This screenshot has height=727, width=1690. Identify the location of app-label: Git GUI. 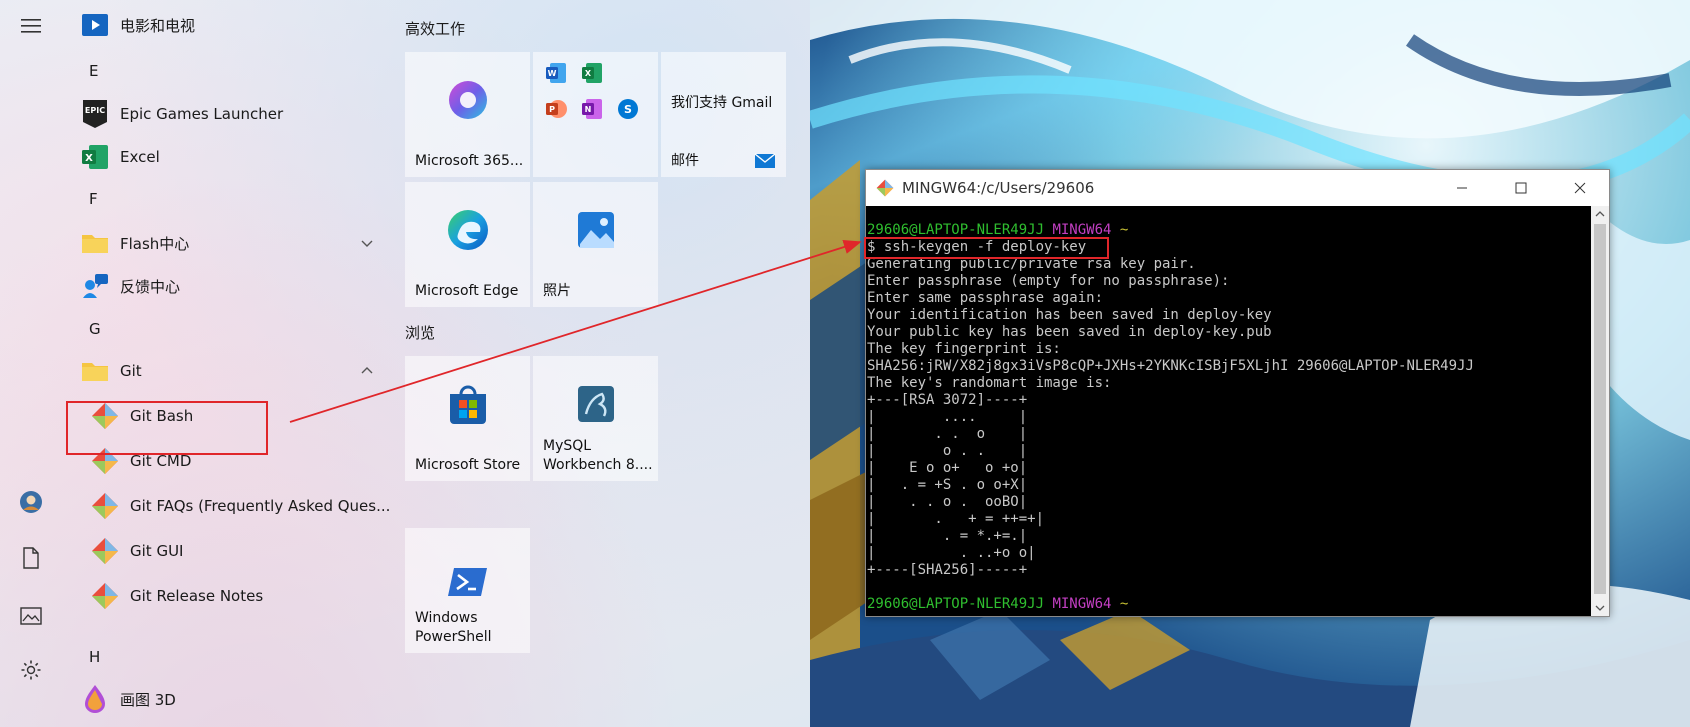
(157, 551).